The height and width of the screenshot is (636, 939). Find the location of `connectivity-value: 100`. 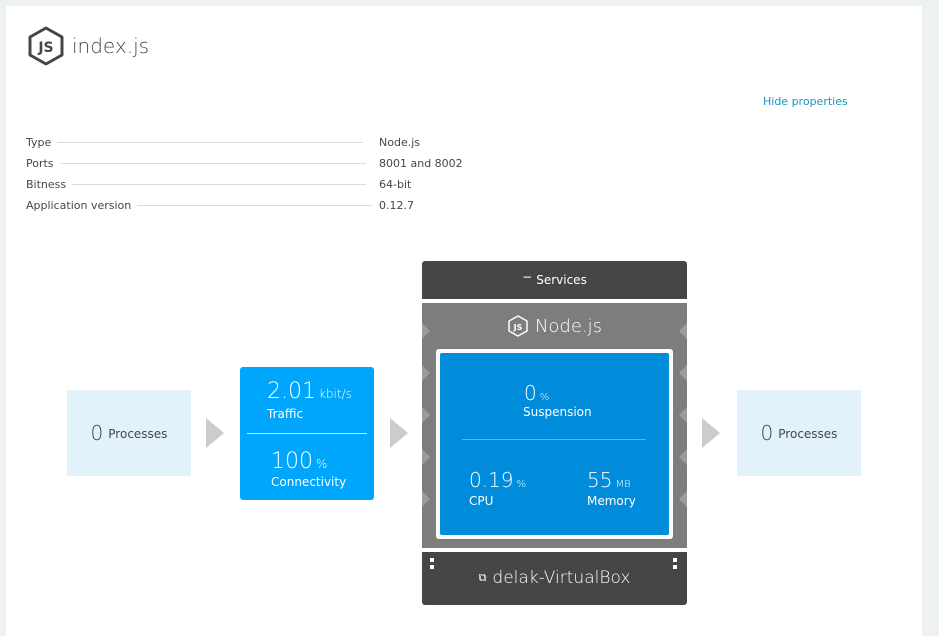

connectivity-value: 100 is located at coordinates (292, 461).